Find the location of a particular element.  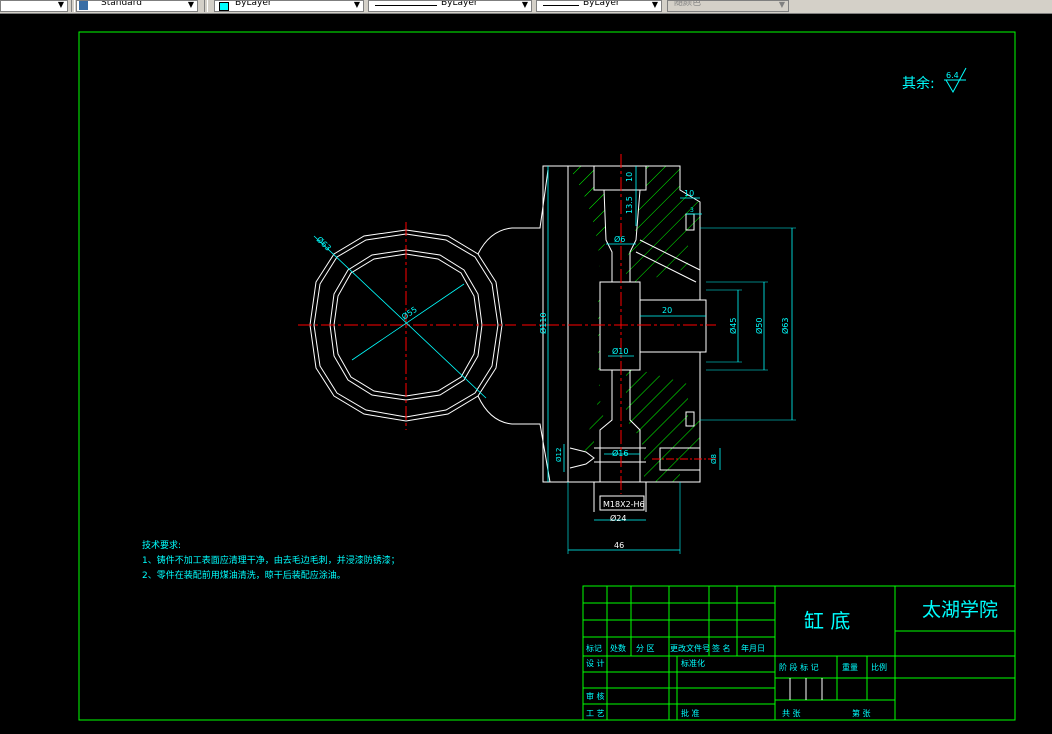

linetype-preview-icon is located at coordinates (406, 5).